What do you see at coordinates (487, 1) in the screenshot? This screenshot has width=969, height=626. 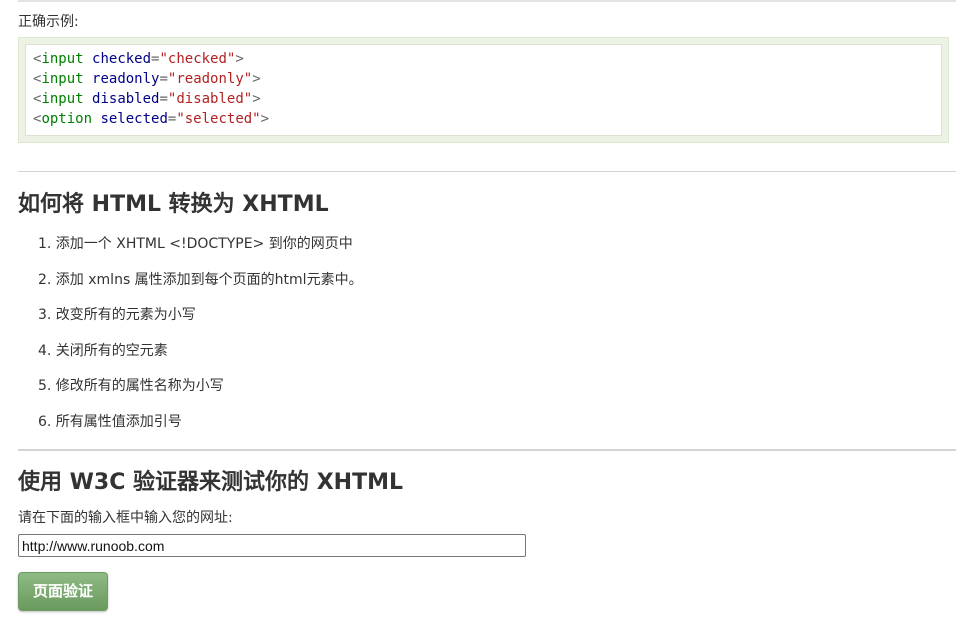 I see `top-divider` at bounding box center [487, 1].